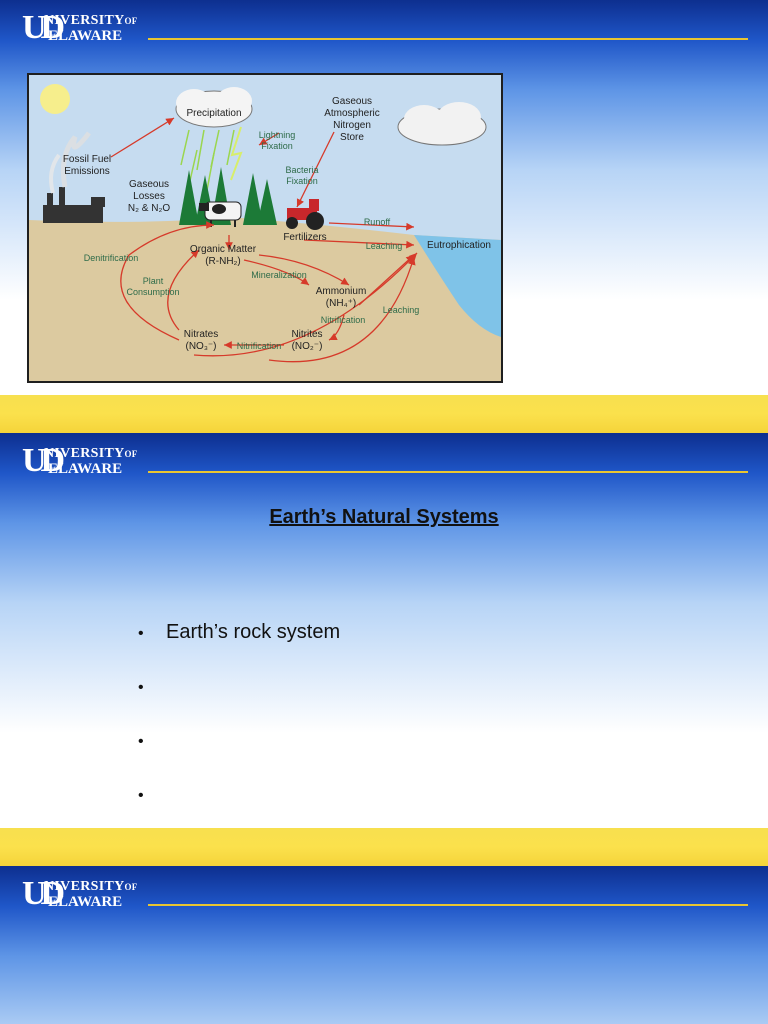 This screenshot has height=1024, width=768. I want to click on label-nitrites-2: (NO₂⁻), so click(307, 346).